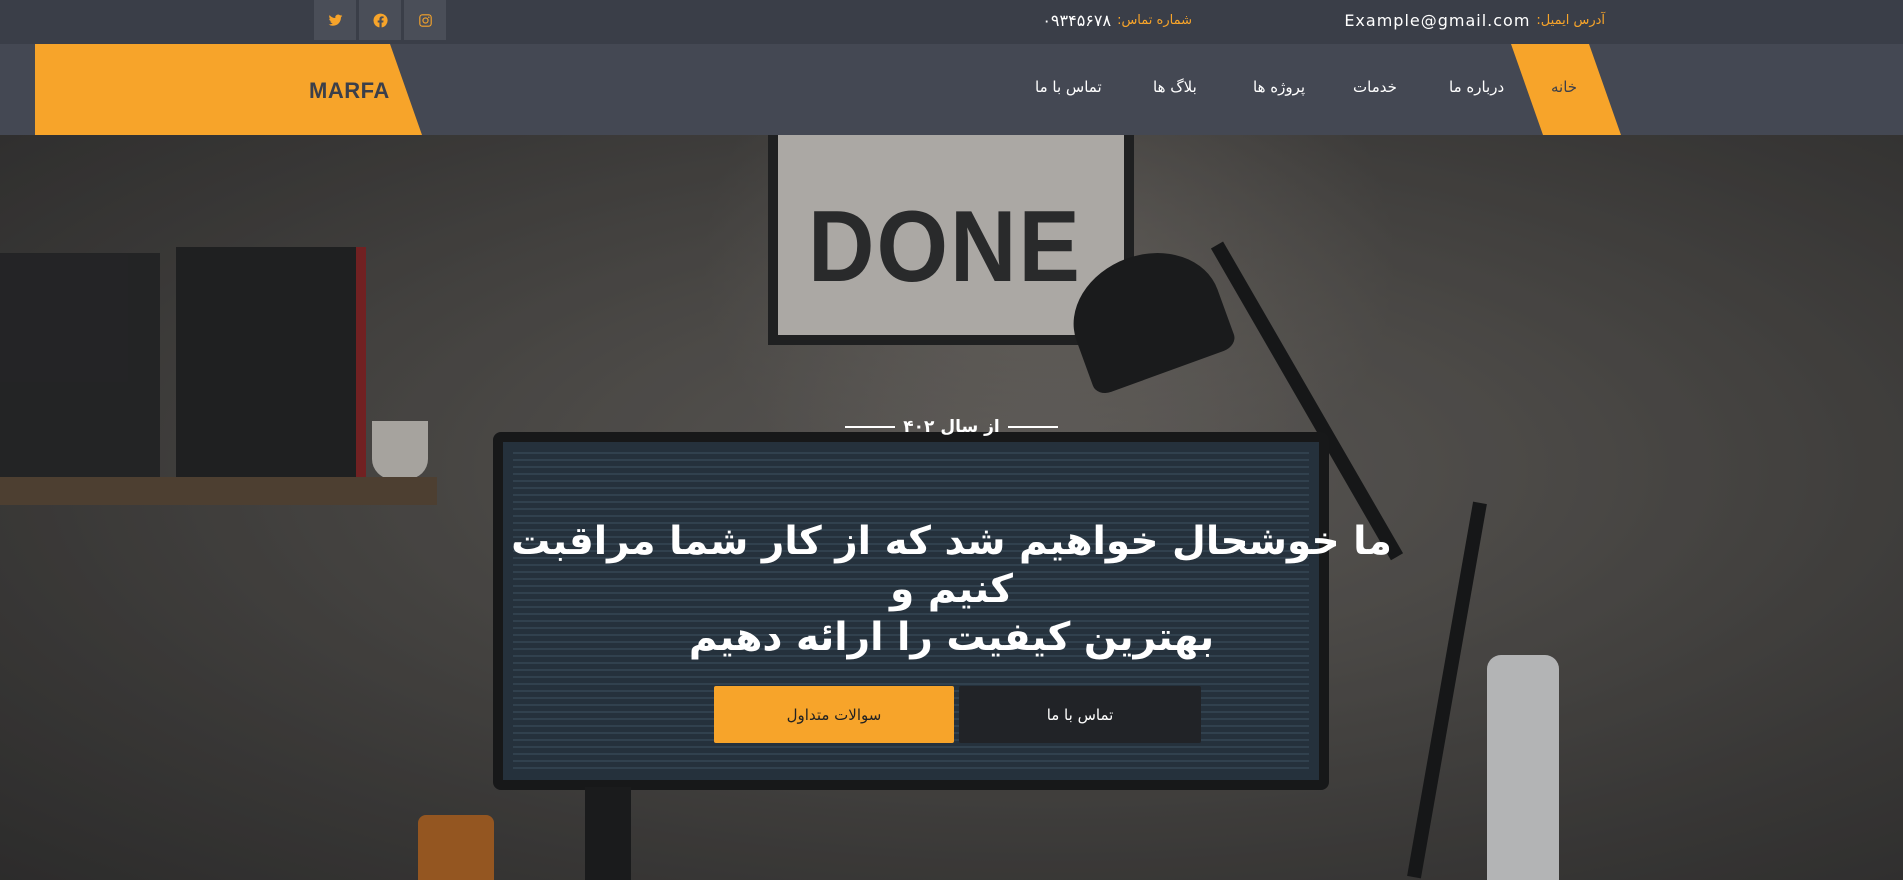 This screenshot has height=880, width=1903. I want to click on since-text: از سال ۴۰۲, so click(951, 427).